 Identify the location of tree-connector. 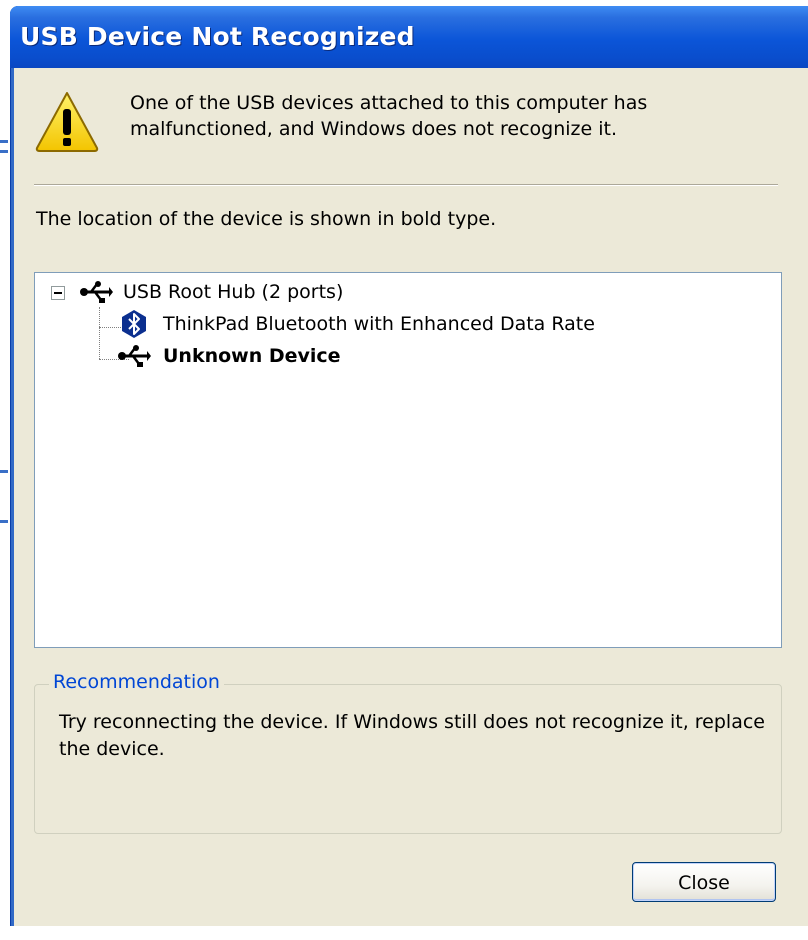
(99, 333).